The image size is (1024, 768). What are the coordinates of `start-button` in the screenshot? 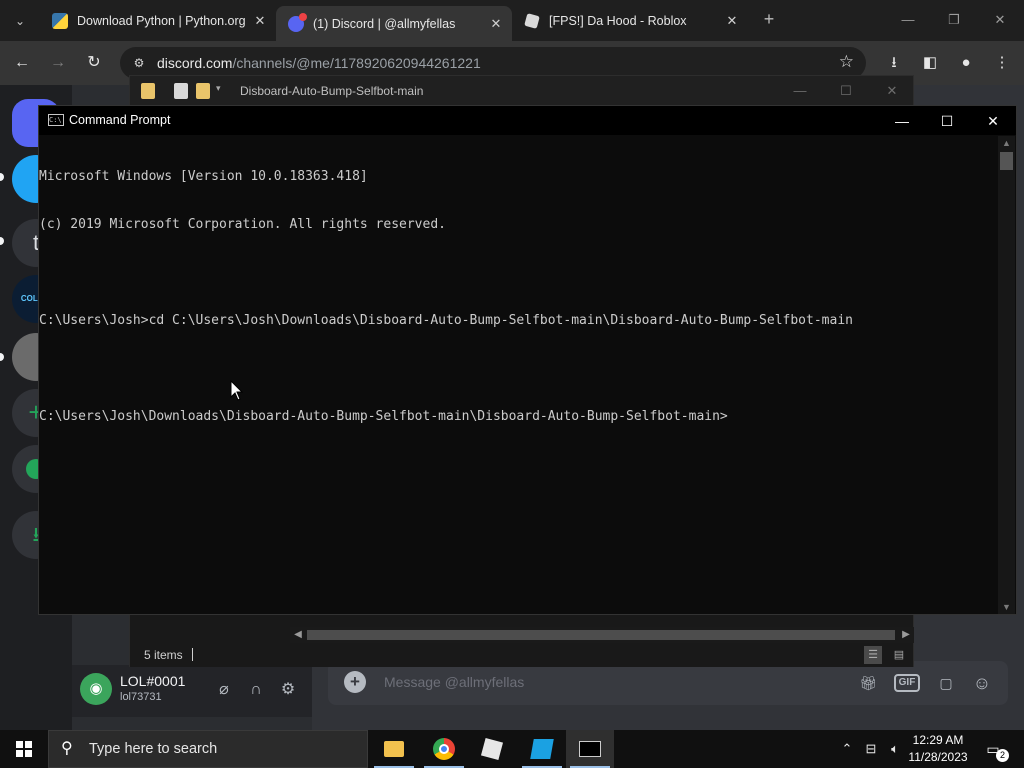 It's located at (24, 749).